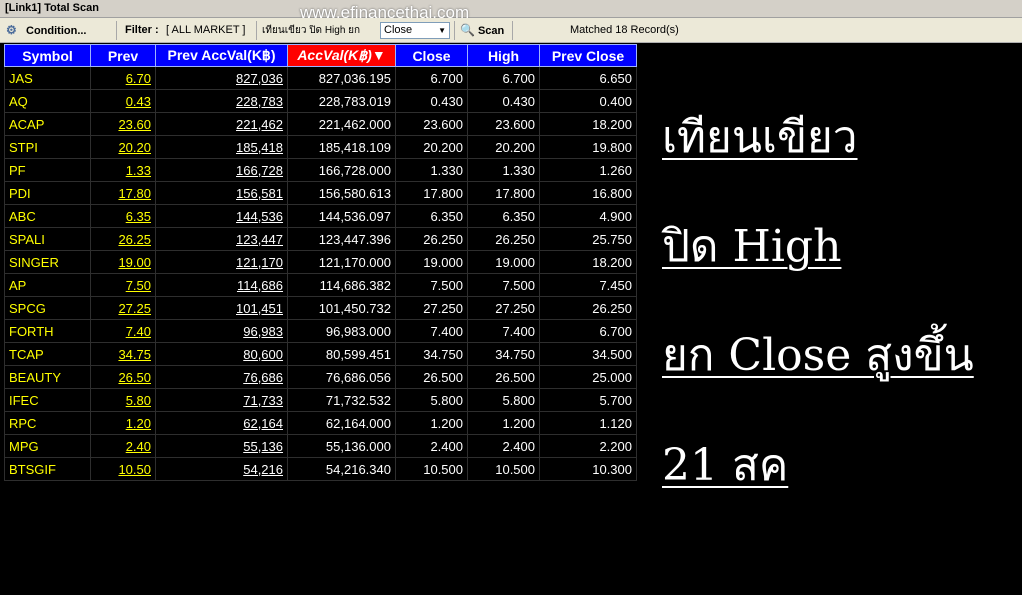  What do you see at coordinates (221, 377) in the screenshot?
I see `cell-prev-accval: 76,686` at bounding box center [221, 377].